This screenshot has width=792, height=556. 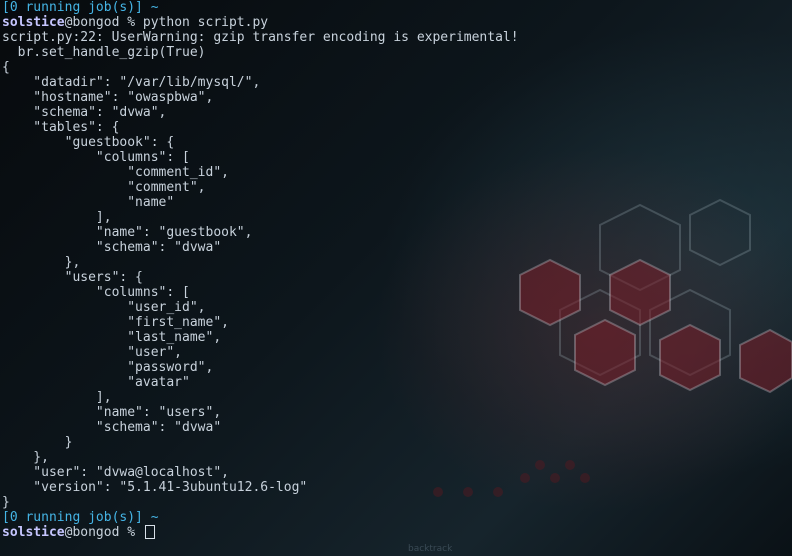 I want to click on output-line: "hostname": "owaspbwa",, so click(x=108, y=97).